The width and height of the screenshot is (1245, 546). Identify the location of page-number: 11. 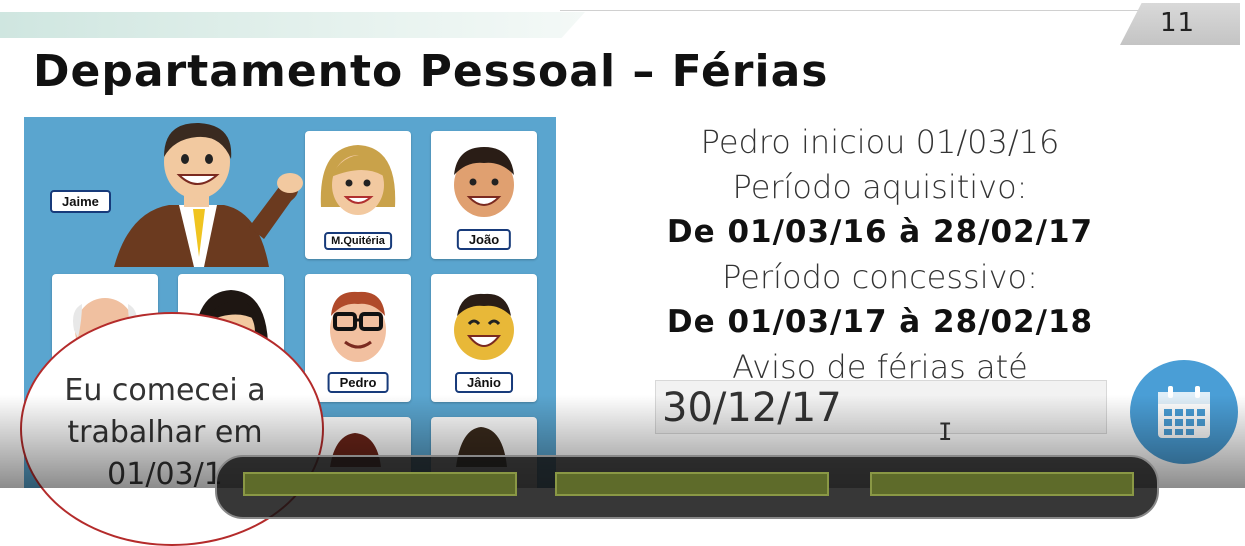
(1178, 23).